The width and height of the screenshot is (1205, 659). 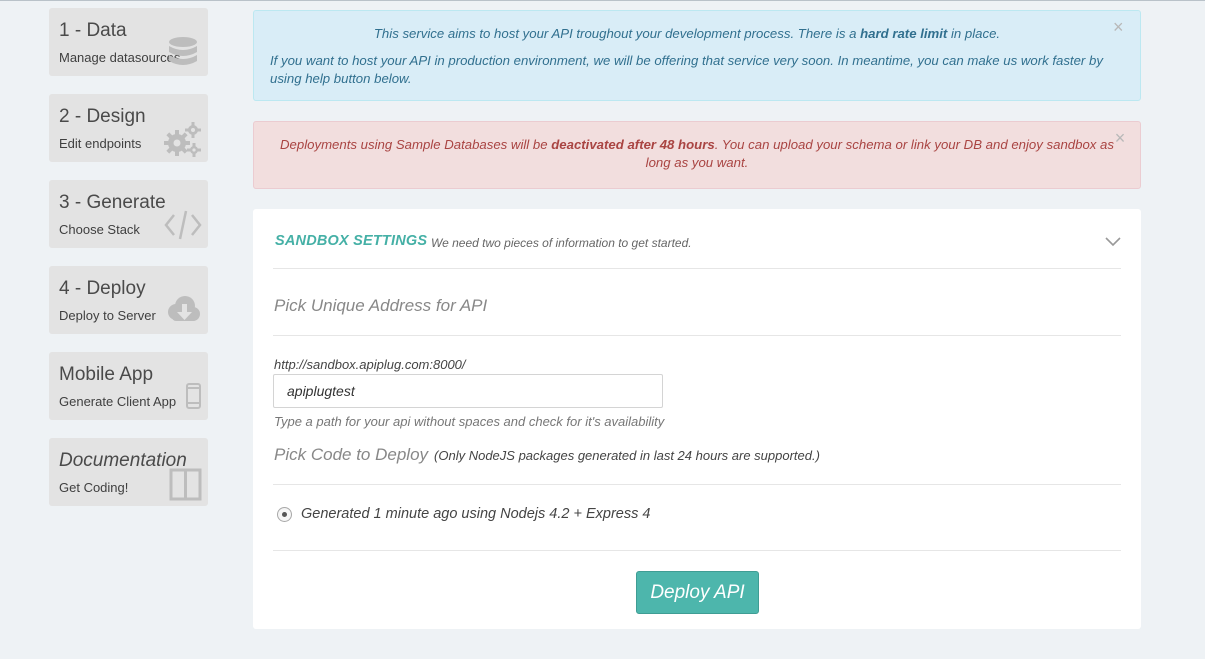 What do you see at coordinates (183, 53) in the screenshot?
I see `database-icon` at bounding box center [183, 53].